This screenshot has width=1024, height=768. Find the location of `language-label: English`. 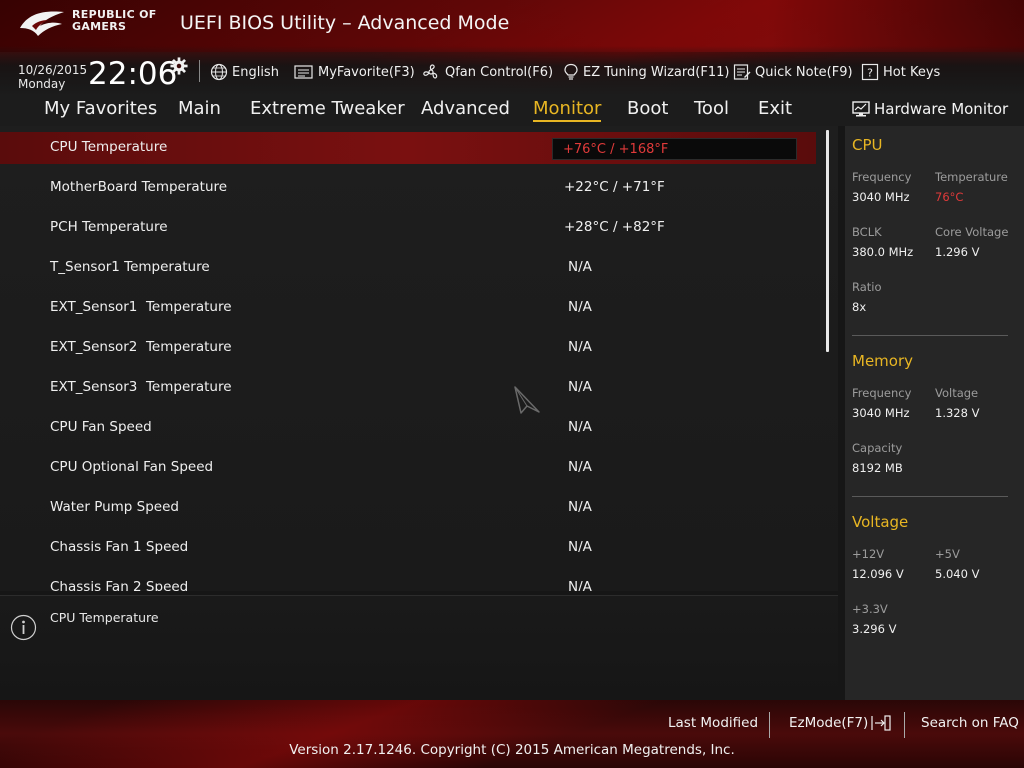

language-label: English is located at coordinates (255, 72).